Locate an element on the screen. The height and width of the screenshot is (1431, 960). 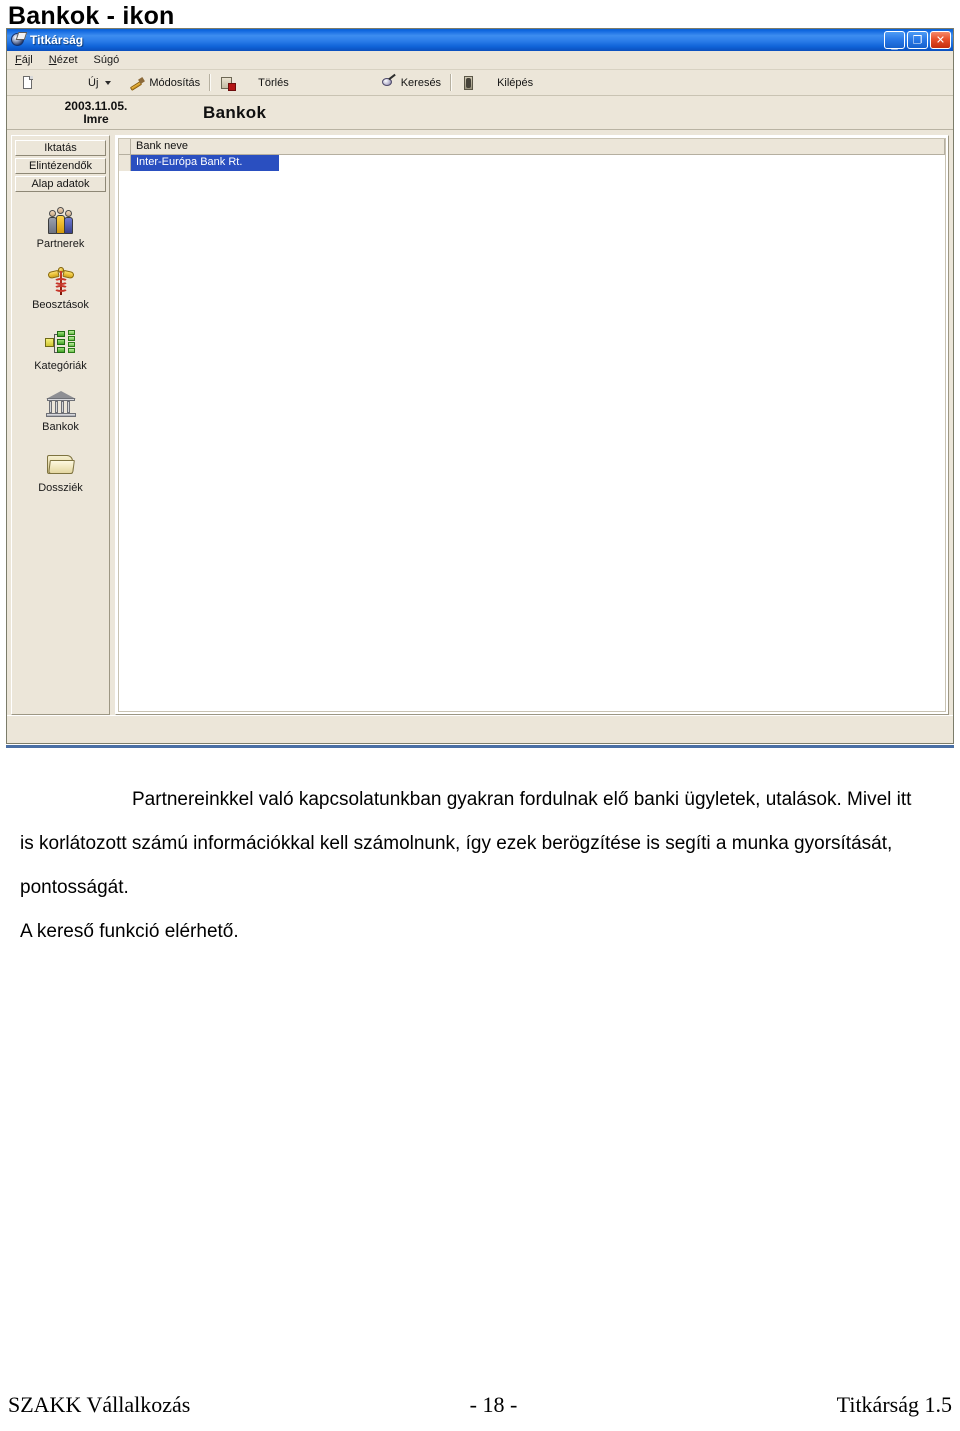
exit-button-label: Kilépés is located at coordinates (515, 82).